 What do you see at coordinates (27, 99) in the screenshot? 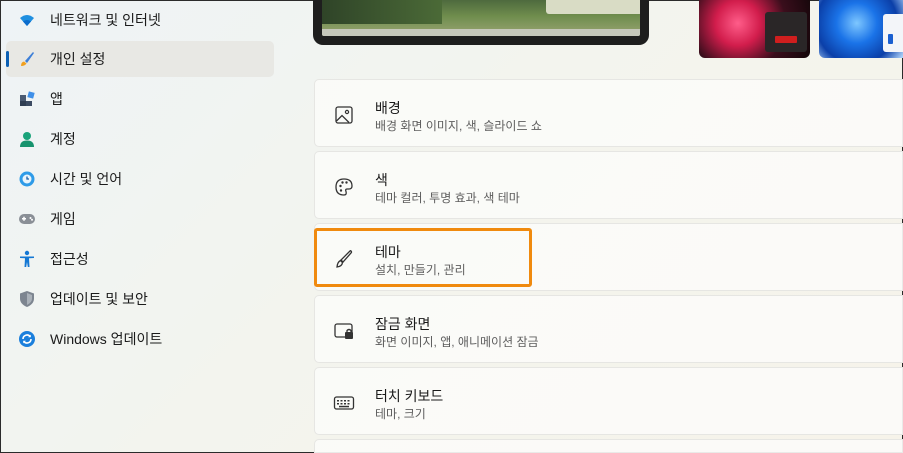
I see `apps-icon` at bounding box center [27, 99].